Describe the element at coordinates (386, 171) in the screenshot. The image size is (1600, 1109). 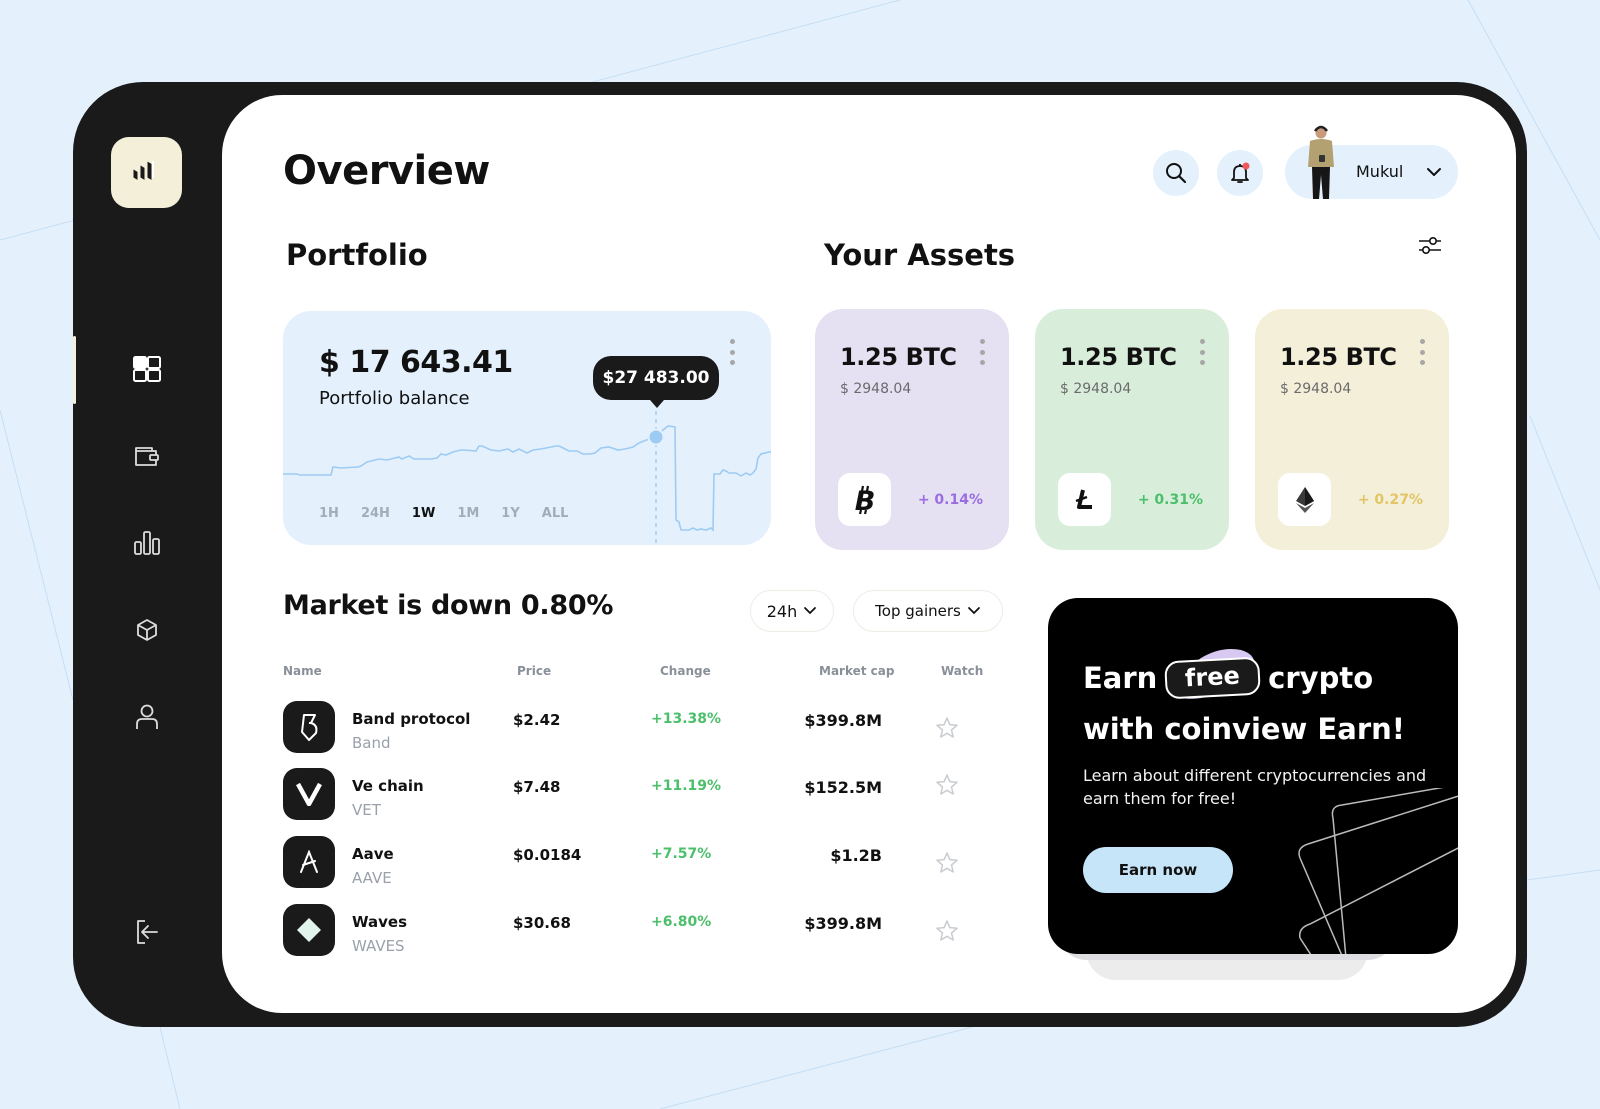
I see `page-title: Overview` at that location.